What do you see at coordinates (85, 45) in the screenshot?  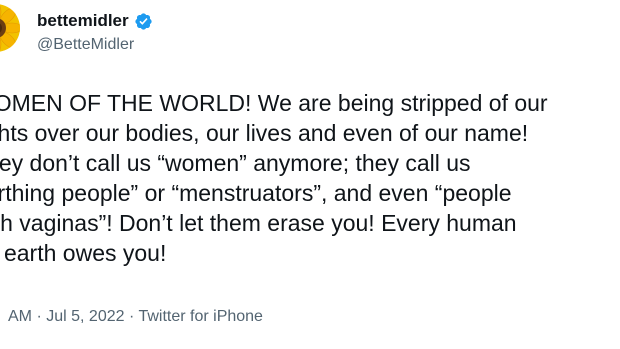 I see `handle: @BetteMidler` at bounding box center [85, 45].